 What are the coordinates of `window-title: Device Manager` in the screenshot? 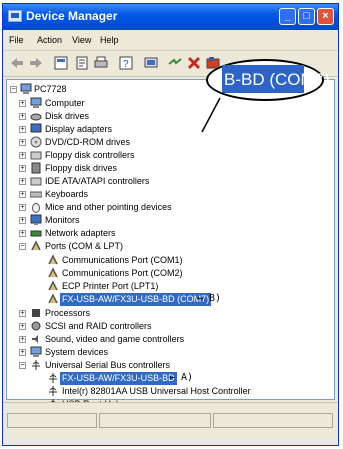 It's located at (72, 16).